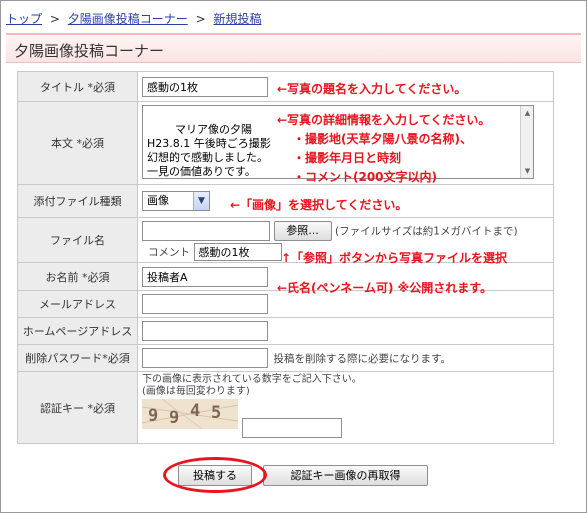  I want to click on comment-row: コメント, so click(215, 252).